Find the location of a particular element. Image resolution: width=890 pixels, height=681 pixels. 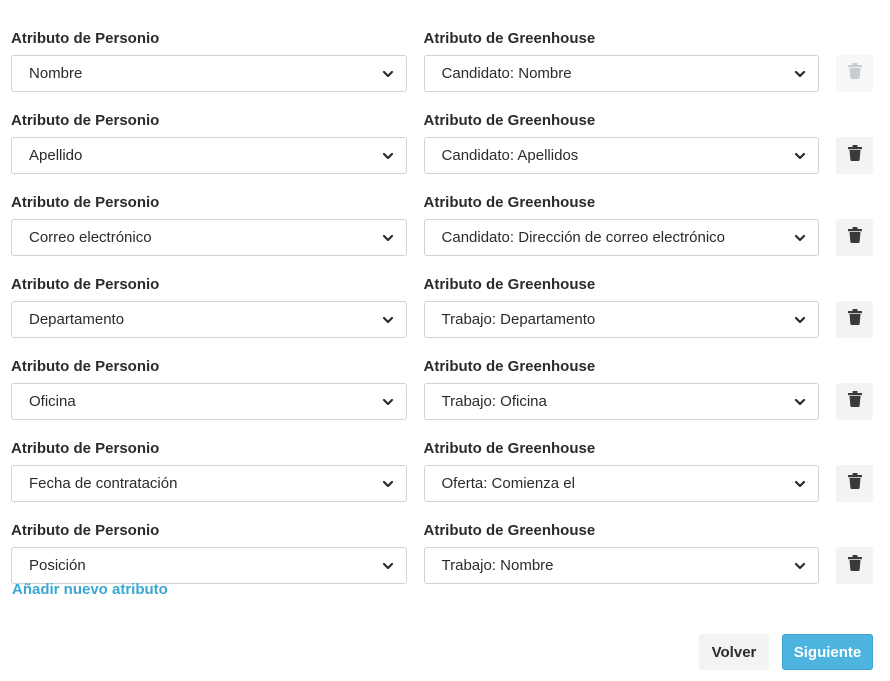

personio-attribute-value: Oficina is located at coordinates (52, 401).